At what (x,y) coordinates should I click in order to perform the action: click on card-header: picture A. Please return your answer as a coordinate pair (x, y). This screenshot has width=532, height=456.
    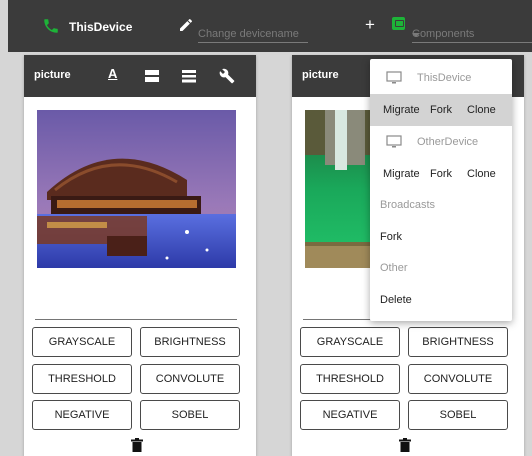
    Looking at the image, I should click on (140, 76).